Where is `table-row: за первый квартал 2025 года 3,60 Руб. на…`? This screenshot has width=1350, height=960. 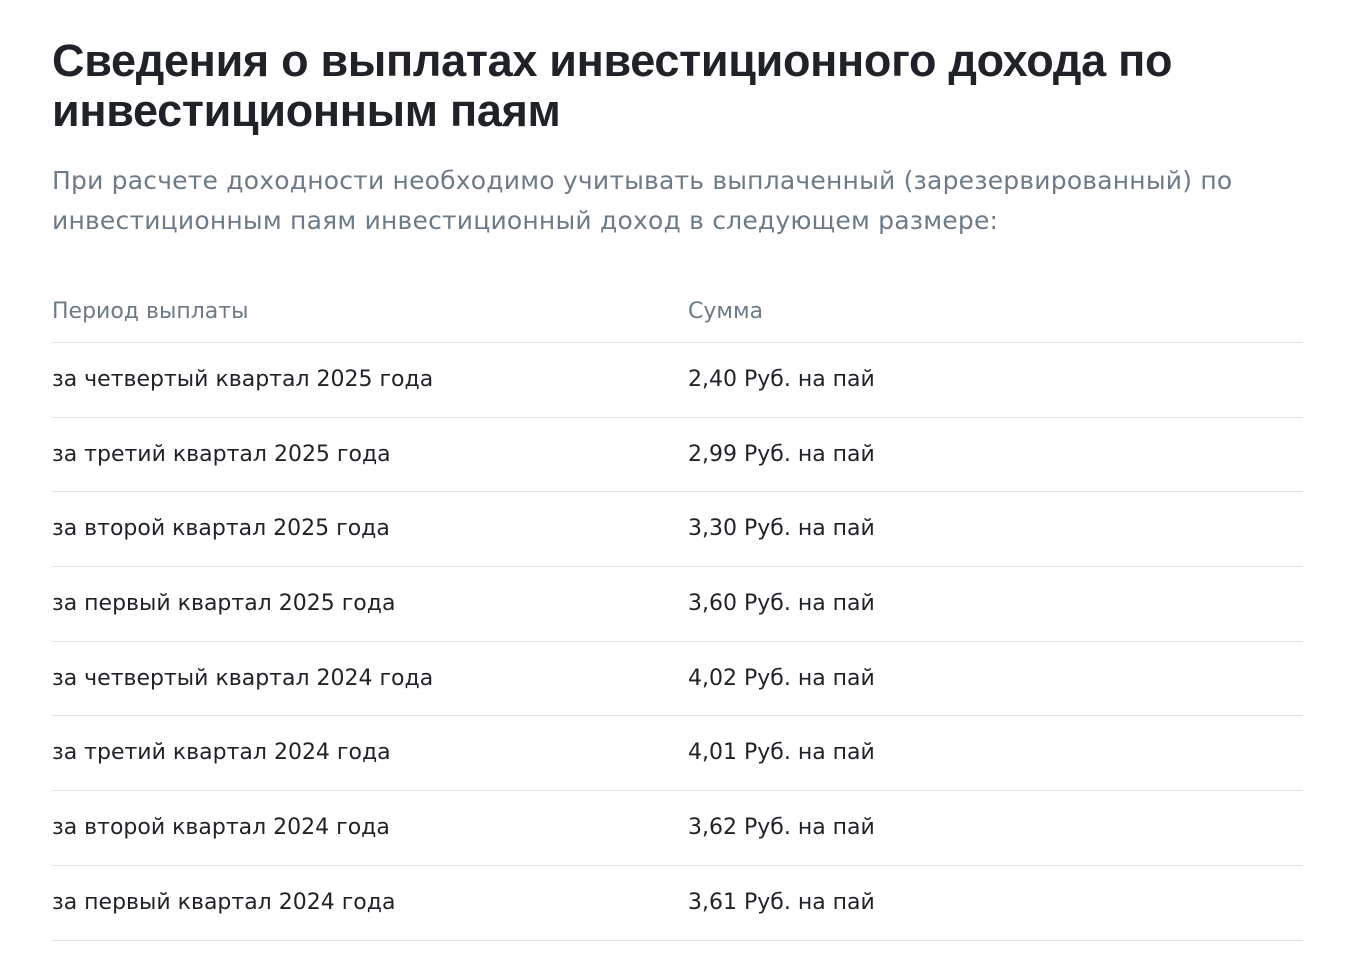
table-row: за первый квартал 2025 года 3,60 Руб. на… is located at coordinates (677, 604).